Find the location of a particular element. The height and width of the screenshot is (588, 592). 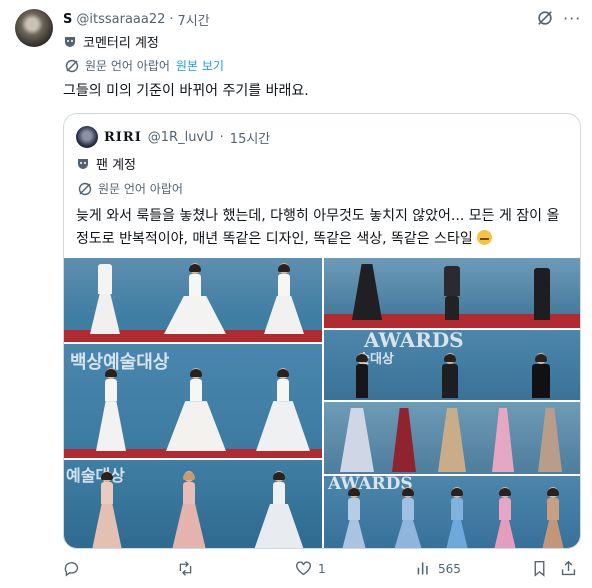

heart-icon is located at coordinates (303, 568).